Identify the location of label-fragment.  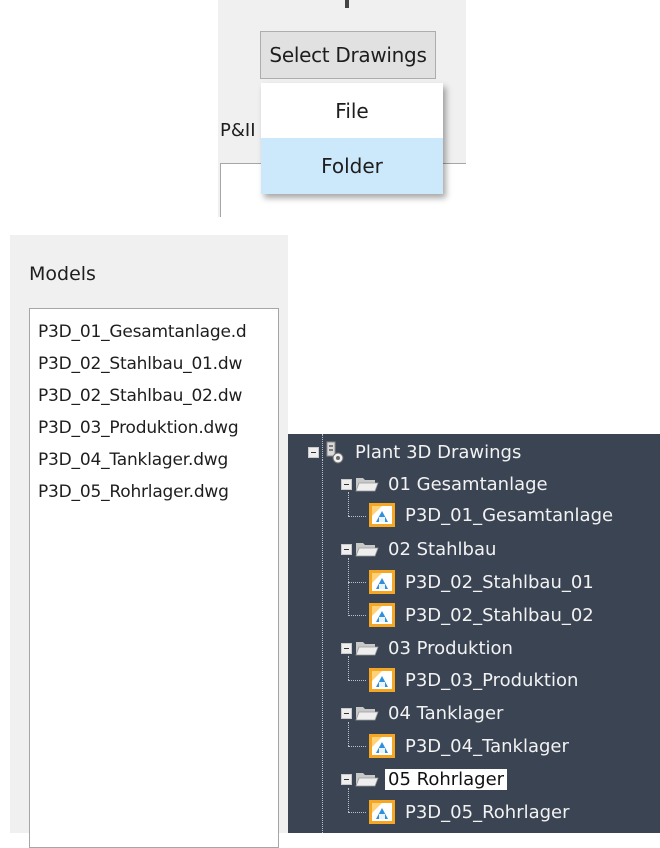
(347, 4).